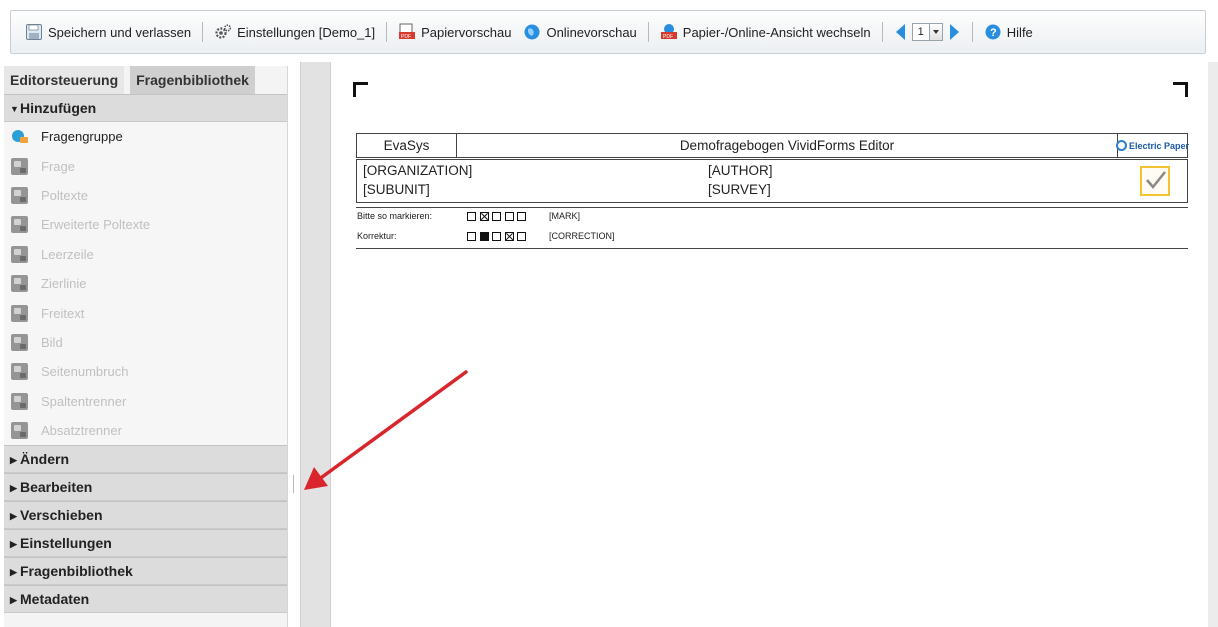  Describe the element at coordinates (52, 342) in the screenshot. I see `add-item-label: Bild` at that location.